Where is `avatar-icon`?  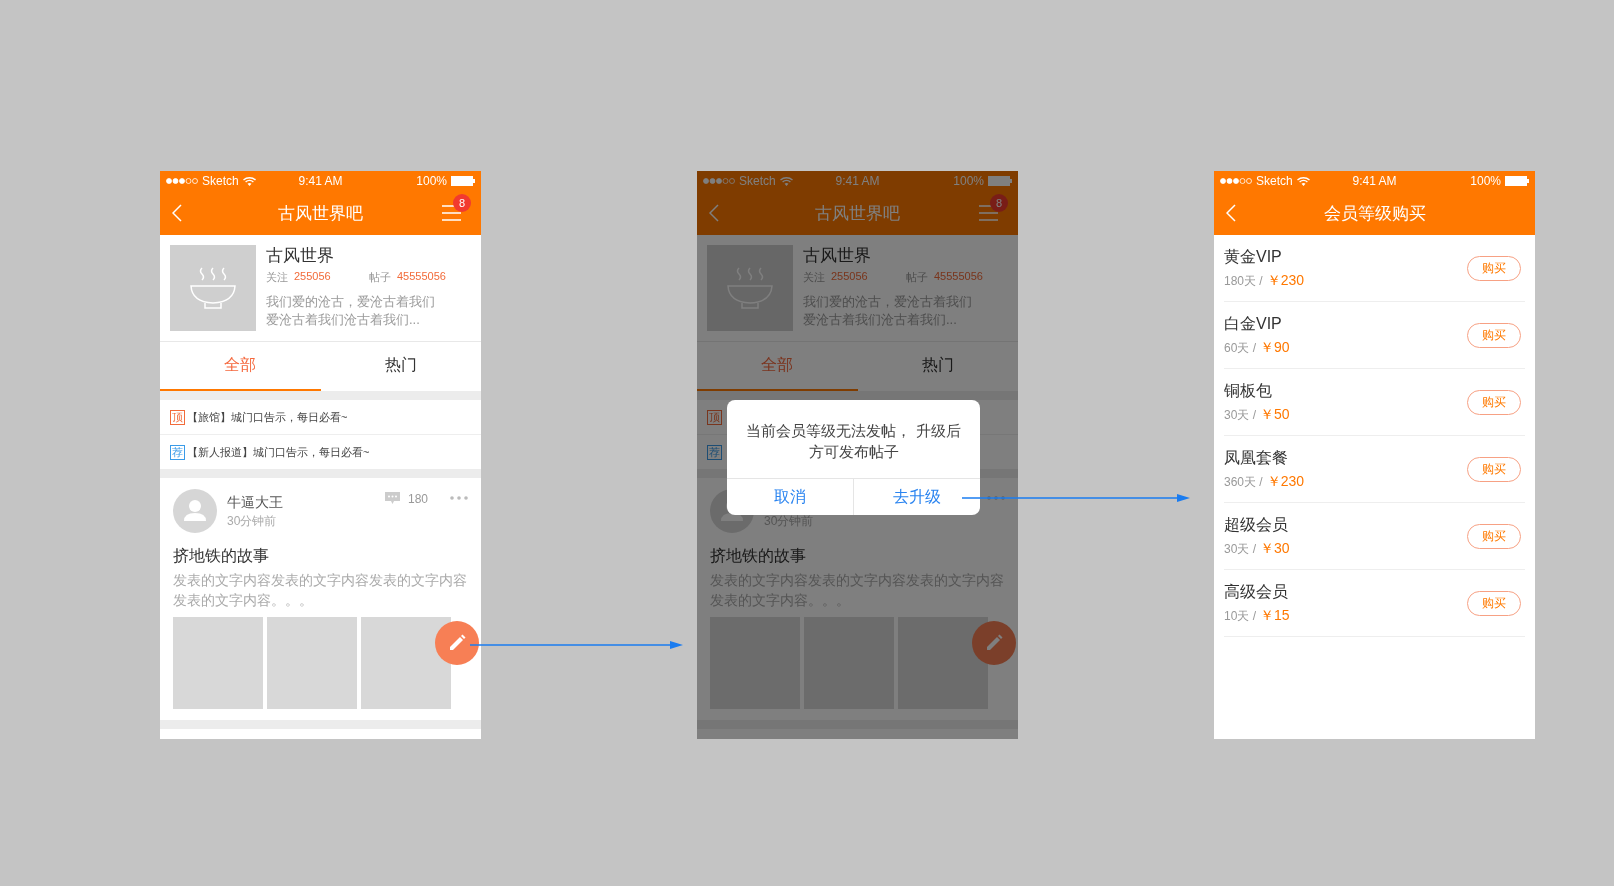 avatar-icon is located at coordinates (195, 511).